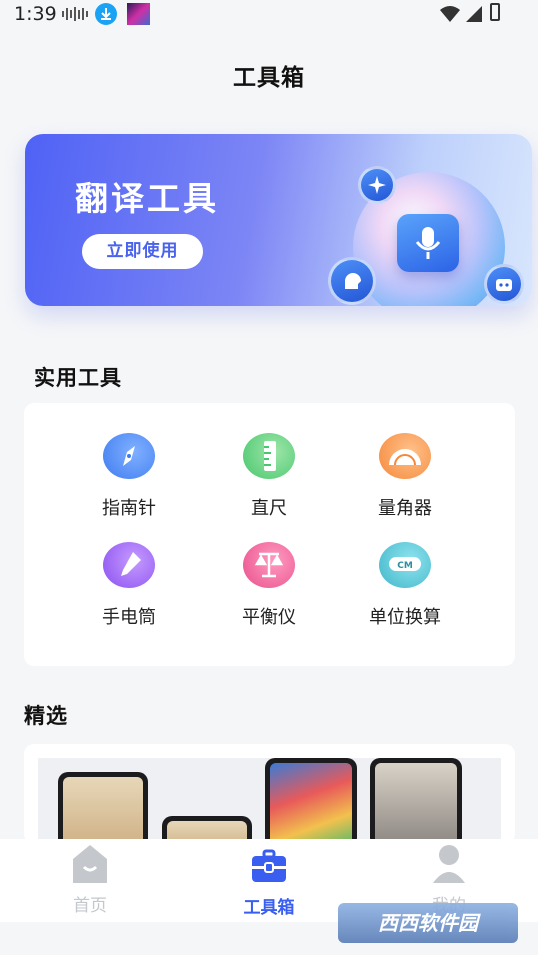 This screenshot has height=955, width=538. I want to click on user-icon, so click(449, 864).